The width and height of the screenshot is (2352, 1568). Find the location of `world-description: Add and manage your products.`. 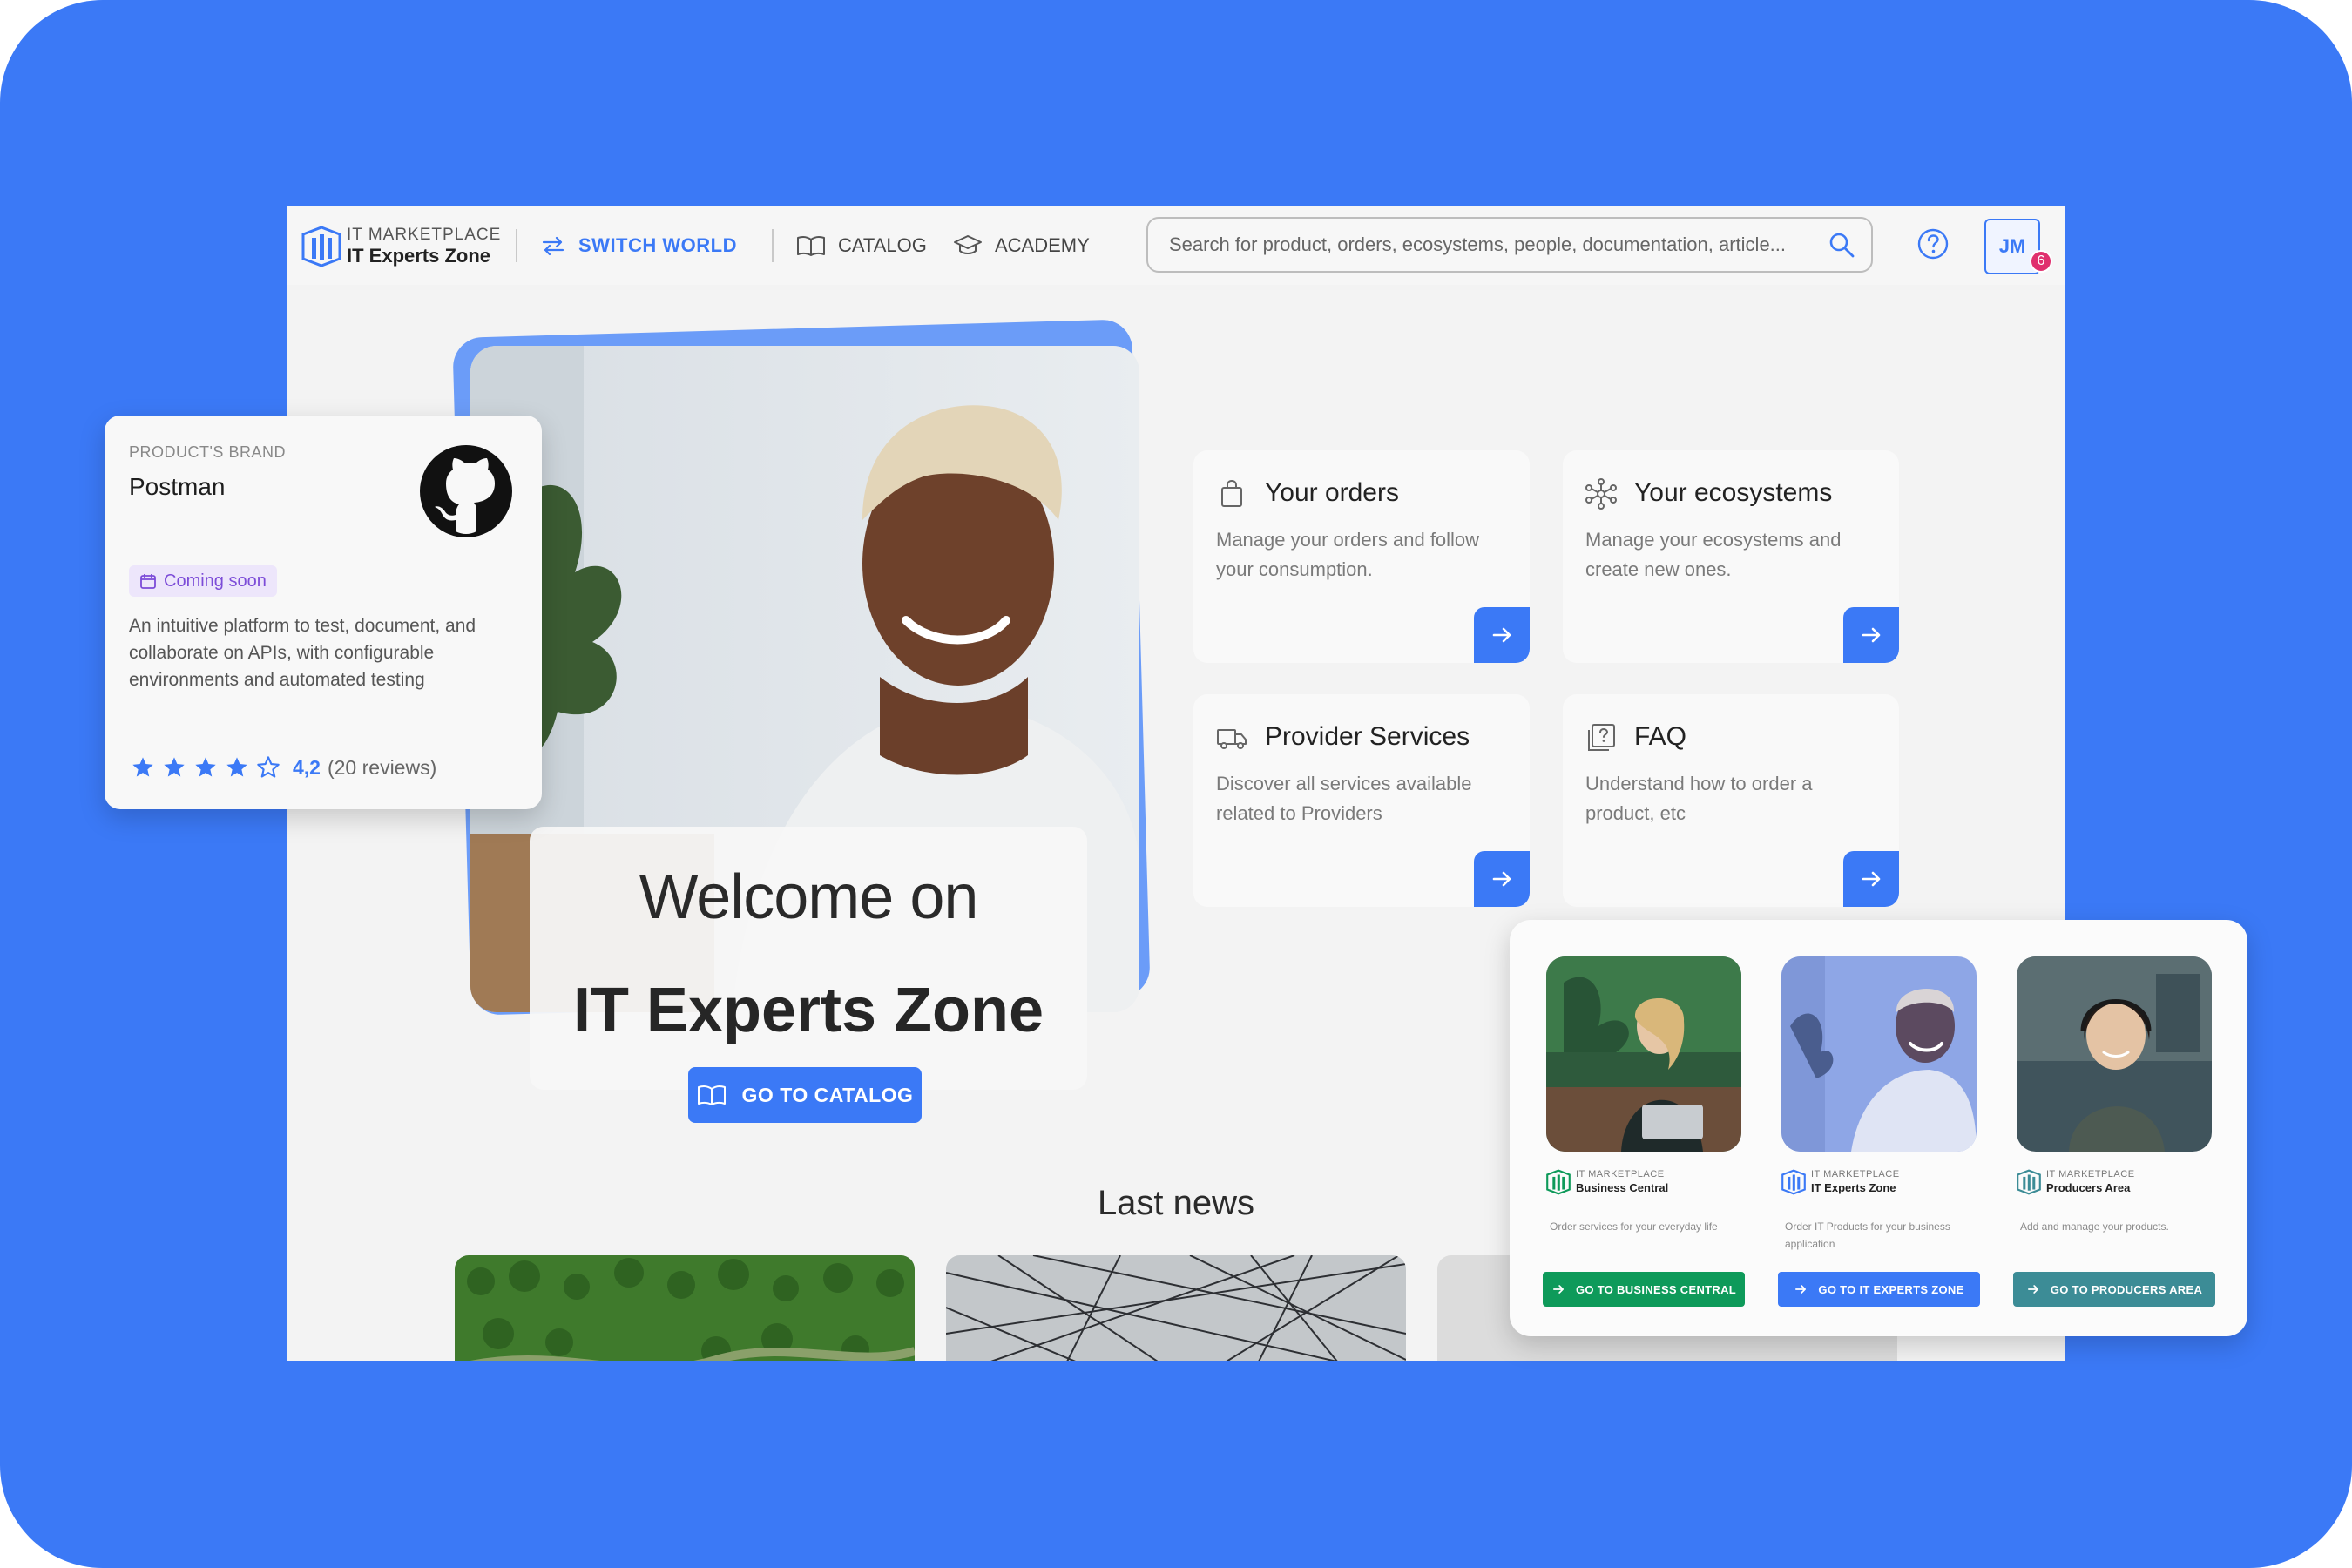

world-description: Add and manage your products. is located at coordinates (2094, 1226).